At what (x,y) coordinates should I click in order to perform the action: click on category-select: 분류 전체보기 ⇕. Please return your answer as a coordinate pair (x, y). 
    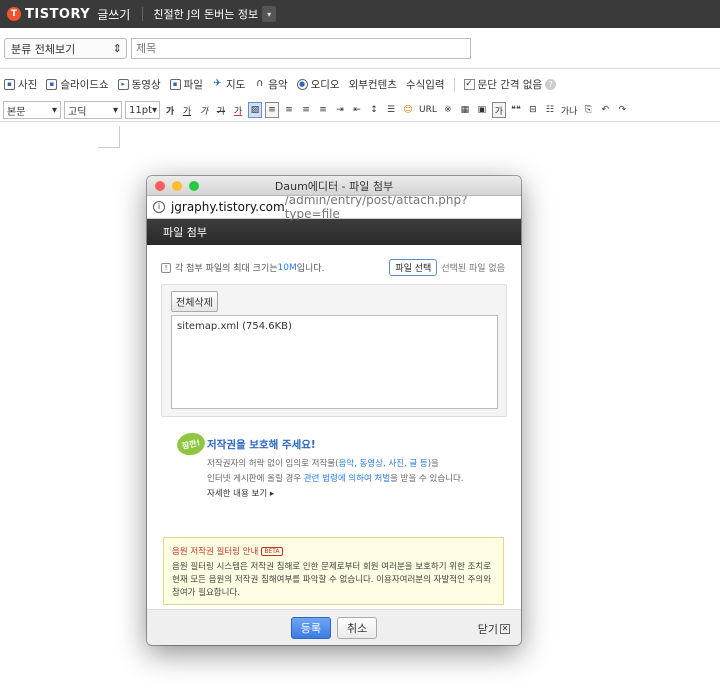
    Looking at the image, I should click on (65, 48).